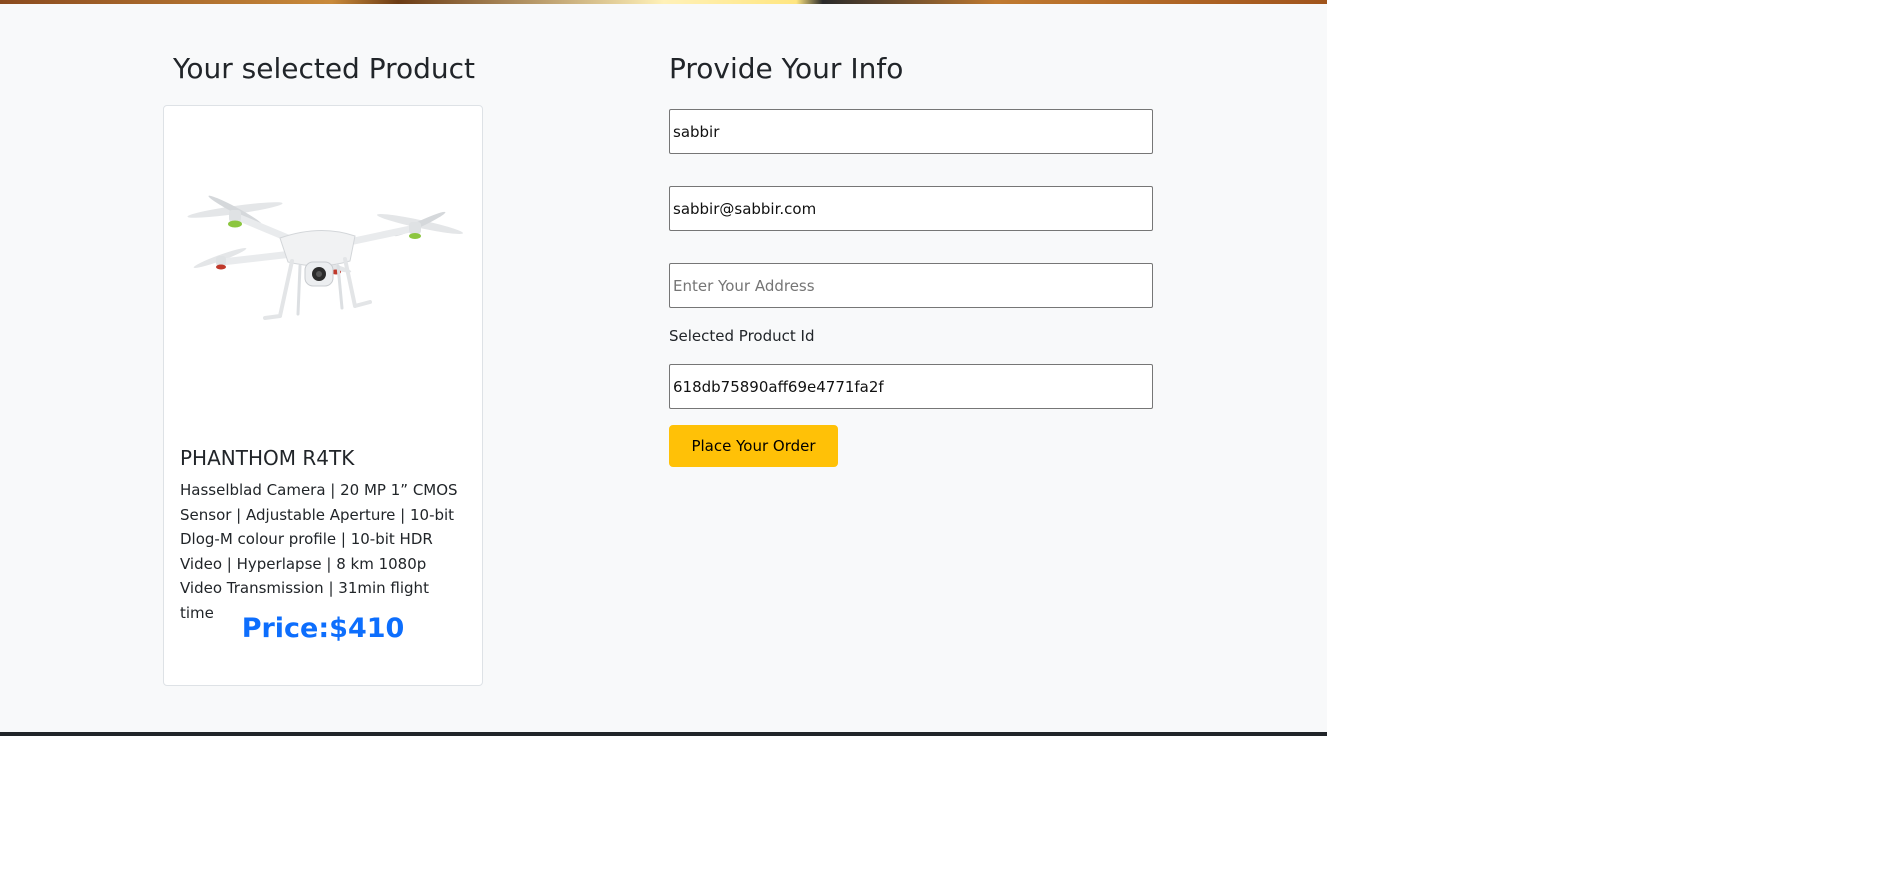 The width and height of the screenshot is (1895, 875). Describe the element at coordinates (267, 458) in the screenshot. I see `product-name: PHANTHOM R4TK` at that location.